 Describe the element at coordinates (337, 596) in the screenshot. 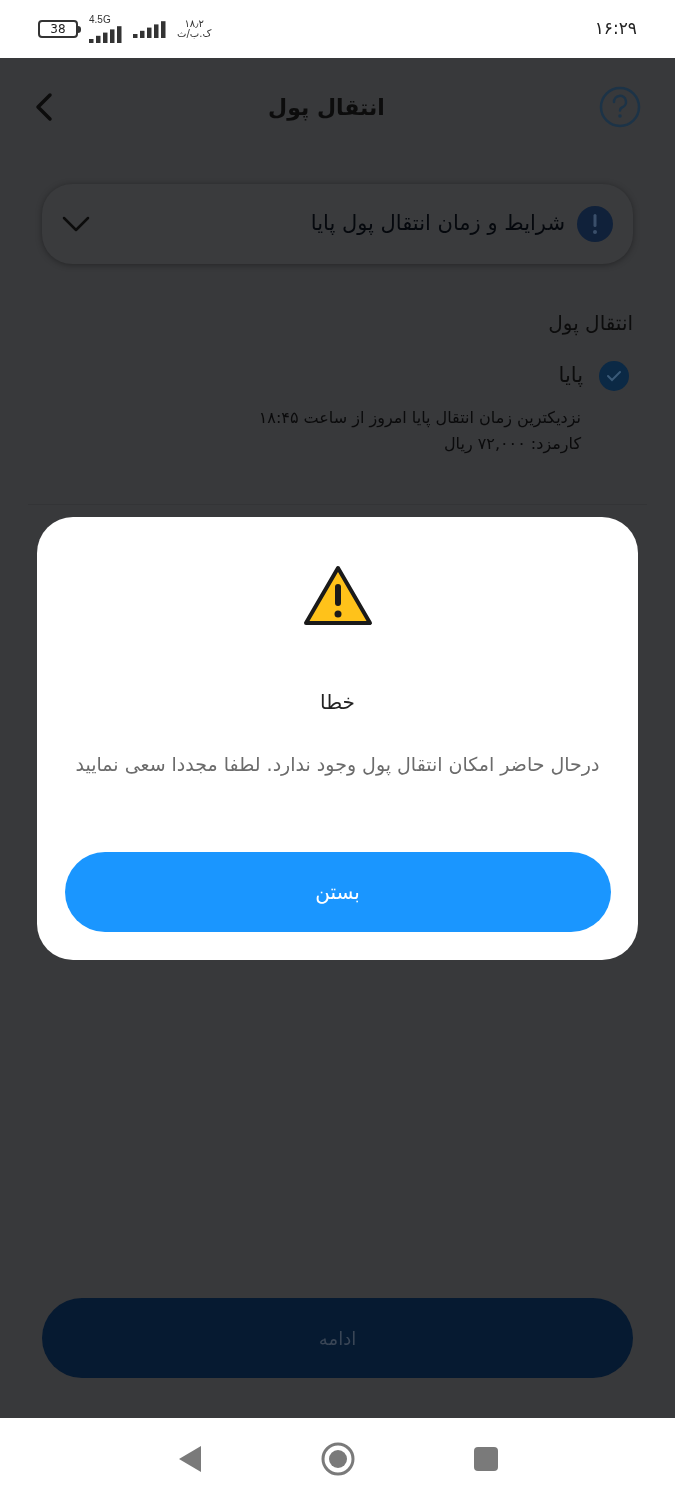

I see `warning-icon` at that location.